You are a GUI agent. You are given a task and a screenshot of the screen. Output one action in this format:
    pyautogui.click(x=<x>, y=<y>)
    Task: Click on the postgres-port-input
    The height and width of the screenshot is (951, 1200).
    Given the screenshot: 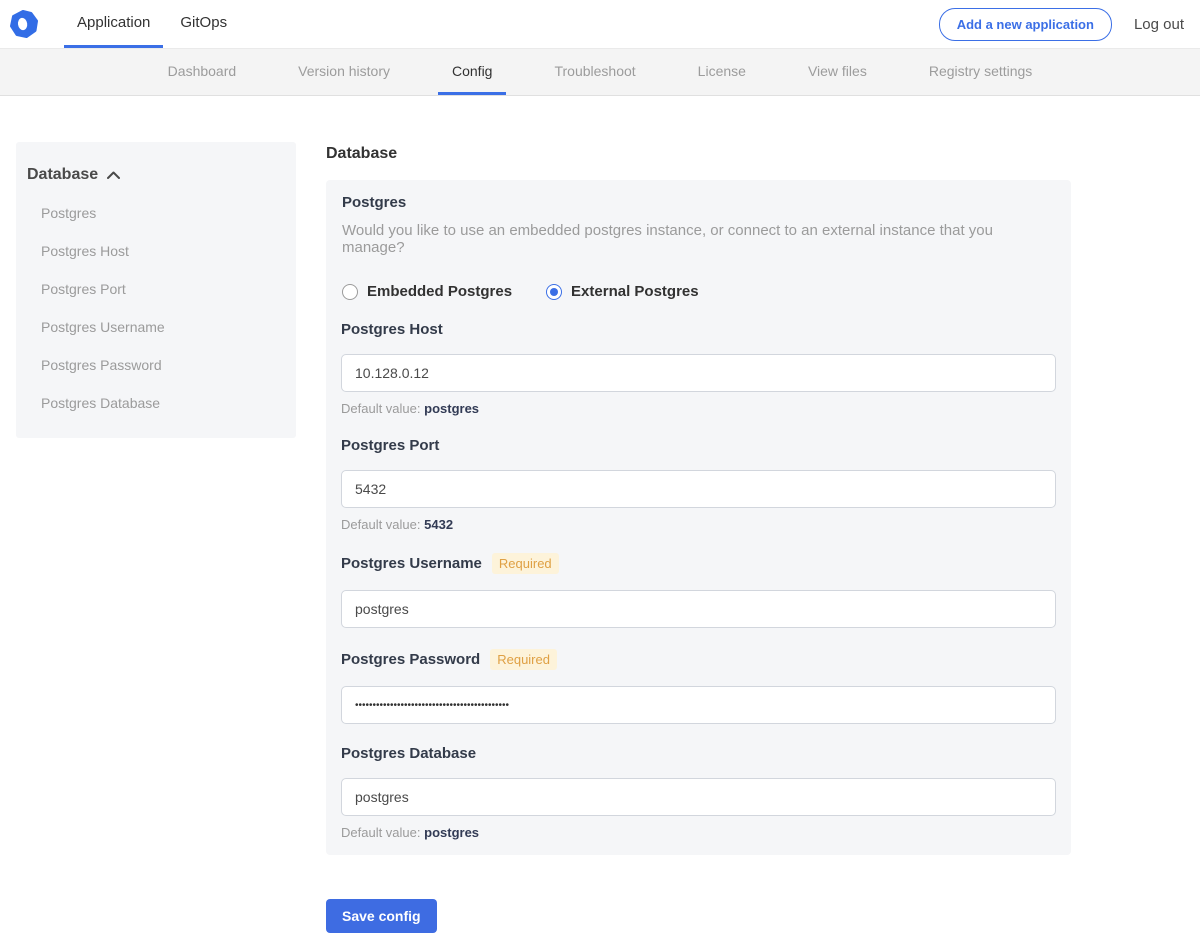 What is the action you would take?
    pyautogui.click(x=698, y=489)
    